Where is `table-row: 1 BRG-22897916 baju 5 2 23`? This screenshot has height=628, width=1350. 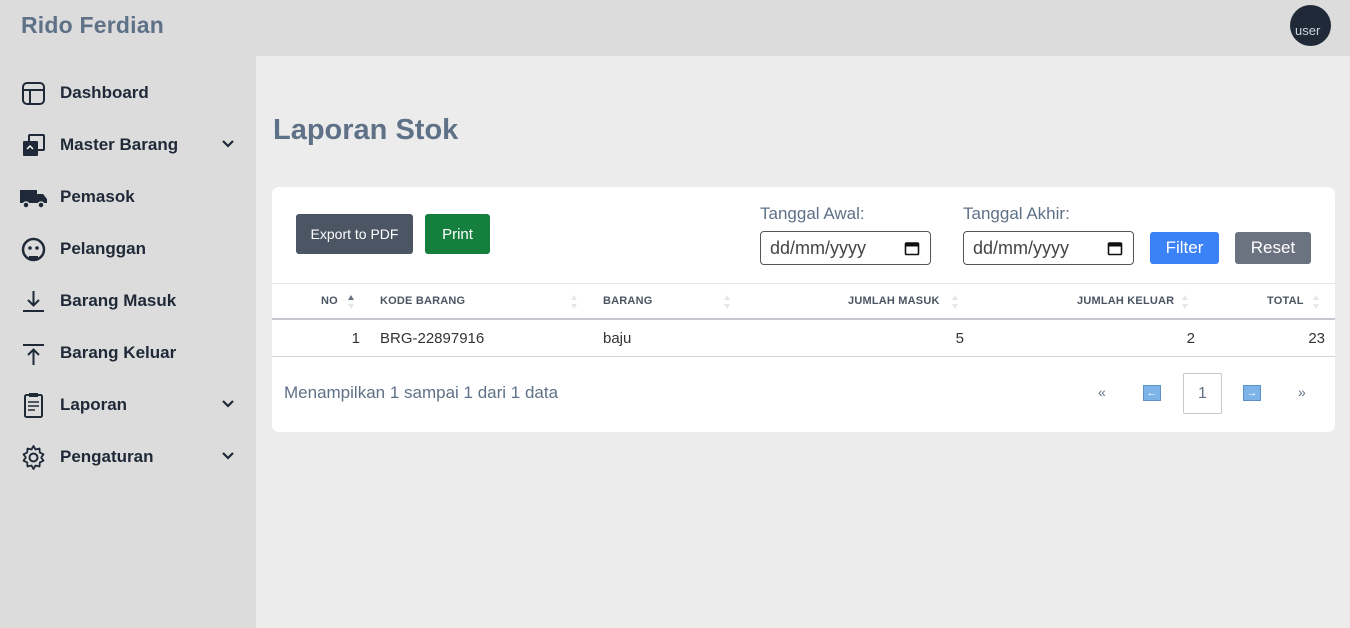
table-row: 1 BRG-22897916 baju 5 2 23 is located at coordinates (803, 338).